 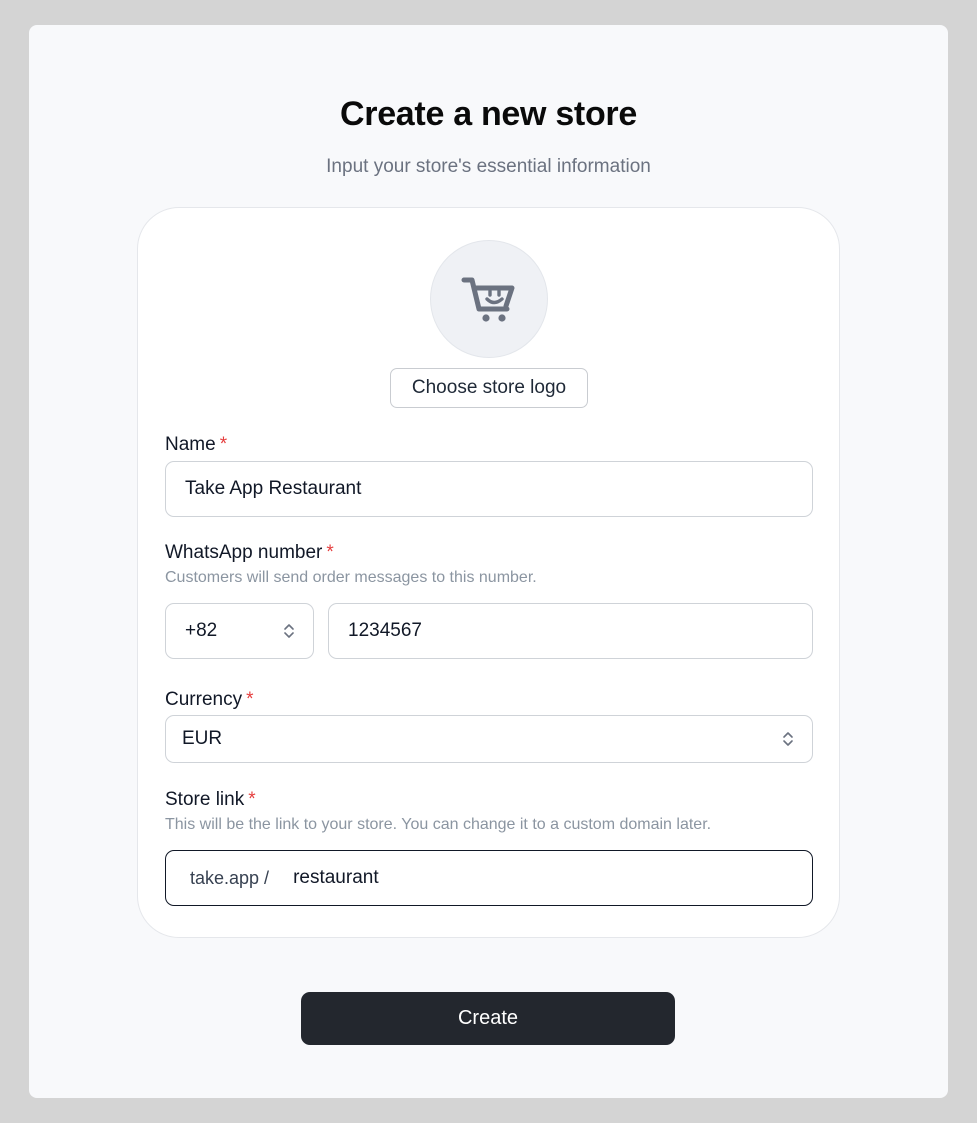 What do you see at coordinates (488, 114) in the screenshot?
I see `page-title: Create a new store` at bounding box center [488, 114].